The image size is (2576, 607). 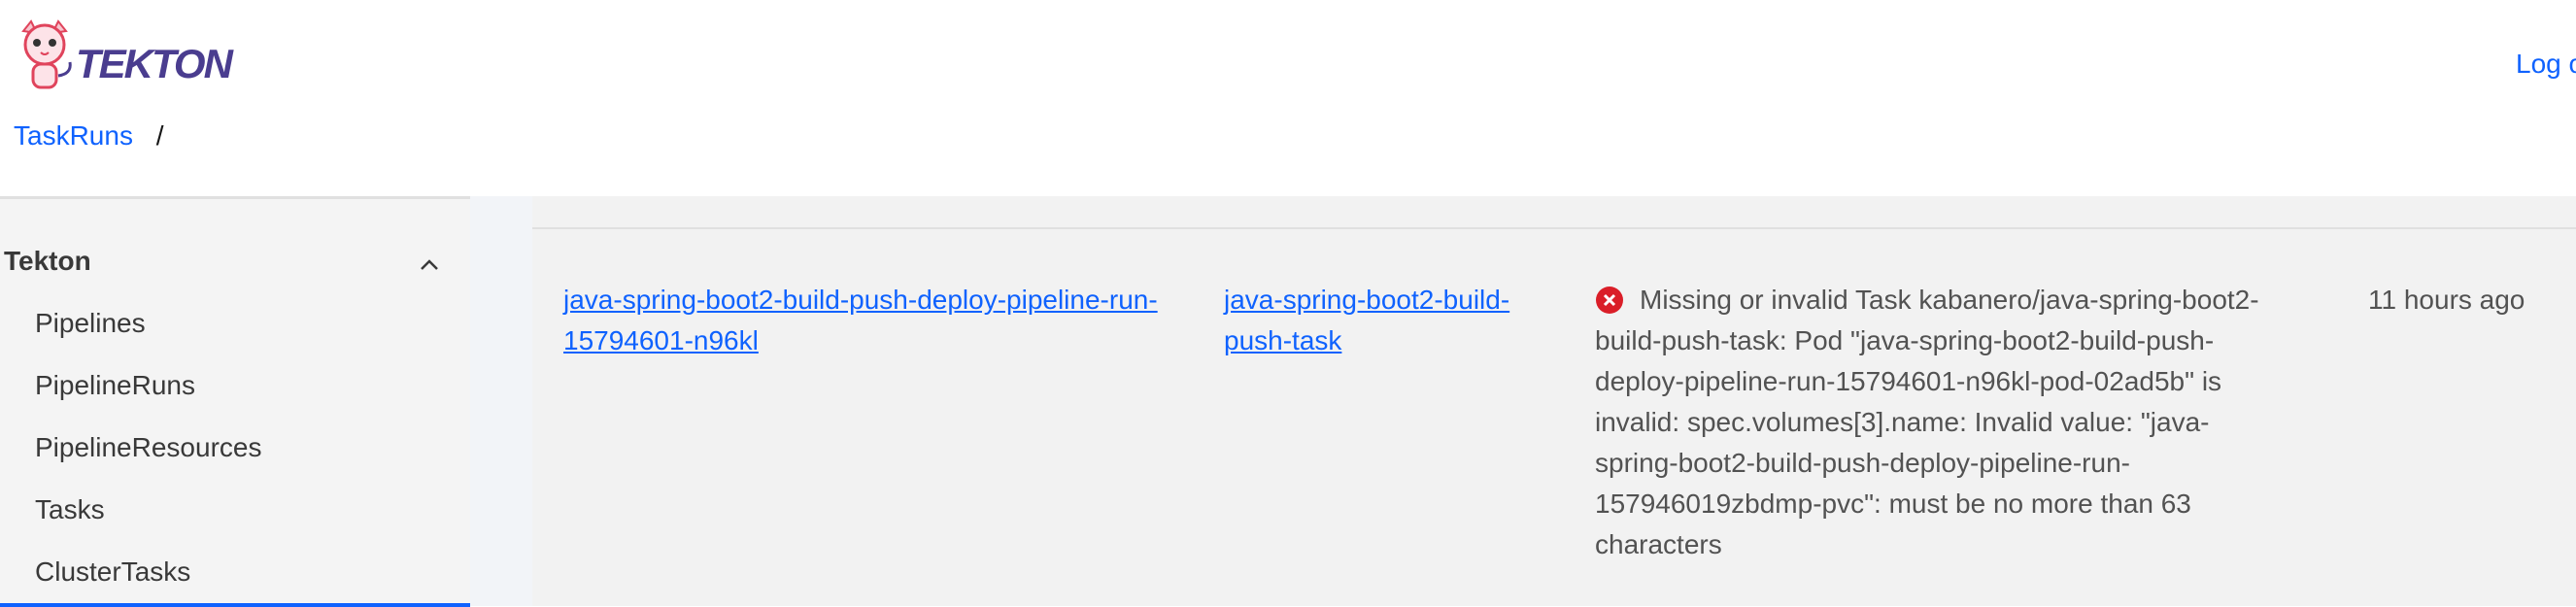 I want to click on breadcrumb-taskruns-link: TaskRuns, so click(x=73, y=135).